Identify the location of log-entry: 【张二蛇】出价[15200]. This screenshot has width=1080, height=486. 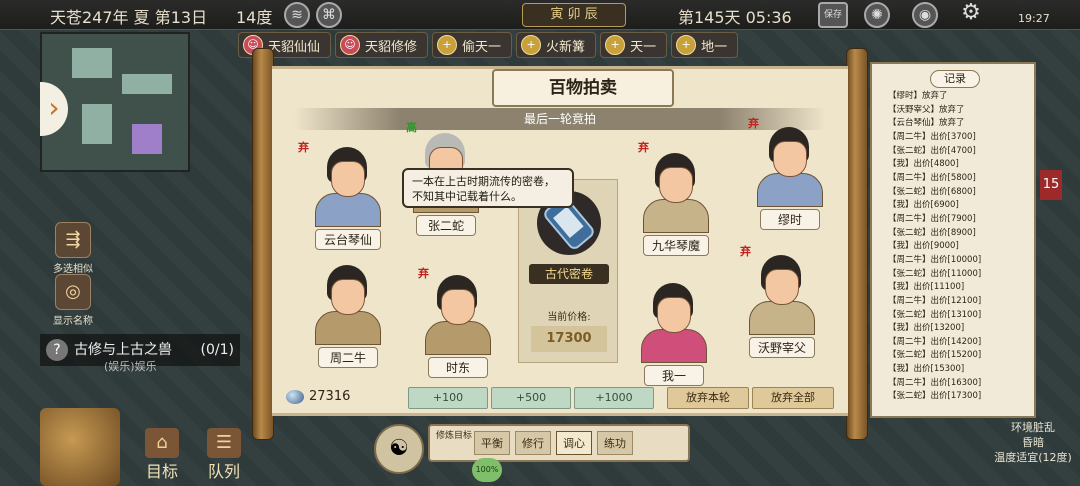
(935, 355).